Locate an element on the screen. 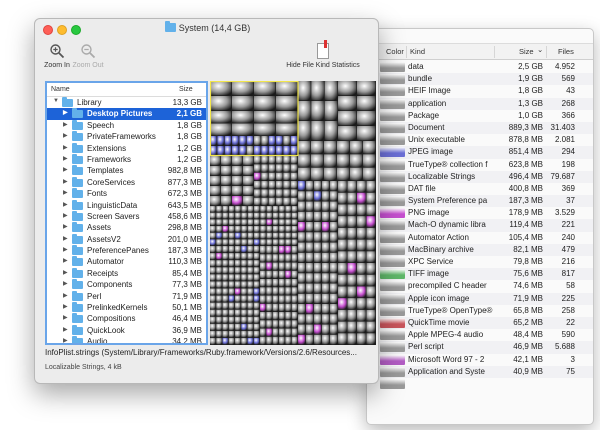  tree-row: ▶ AssetsV2 201,0 MB is located at coordinates (126, 239).